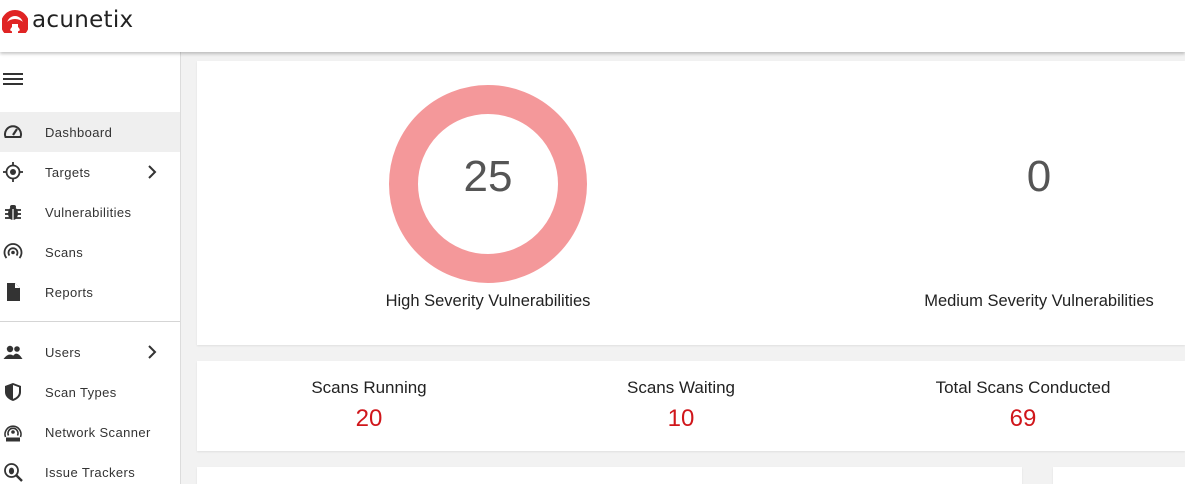 The height and width of the screenshot is (484, 1185). Describe the element at coordinates (488, 176) in the screenshot. I see `high-severity-count: 25` at that location.